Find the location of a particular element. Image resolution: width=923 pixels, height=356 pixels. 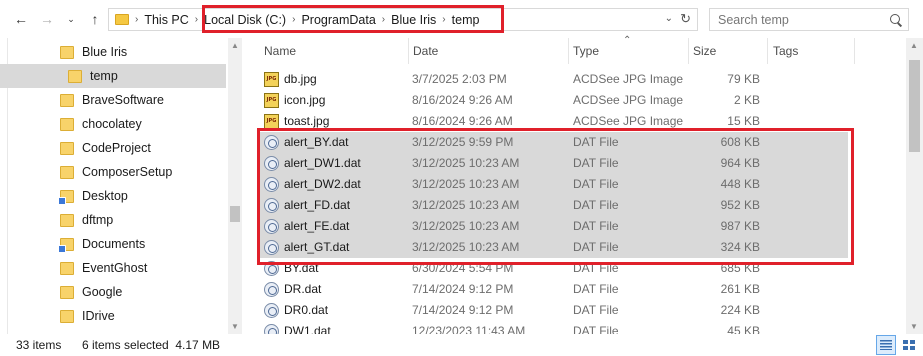

nav-item-desktop: Desktop is located at coordinates (113, 196).